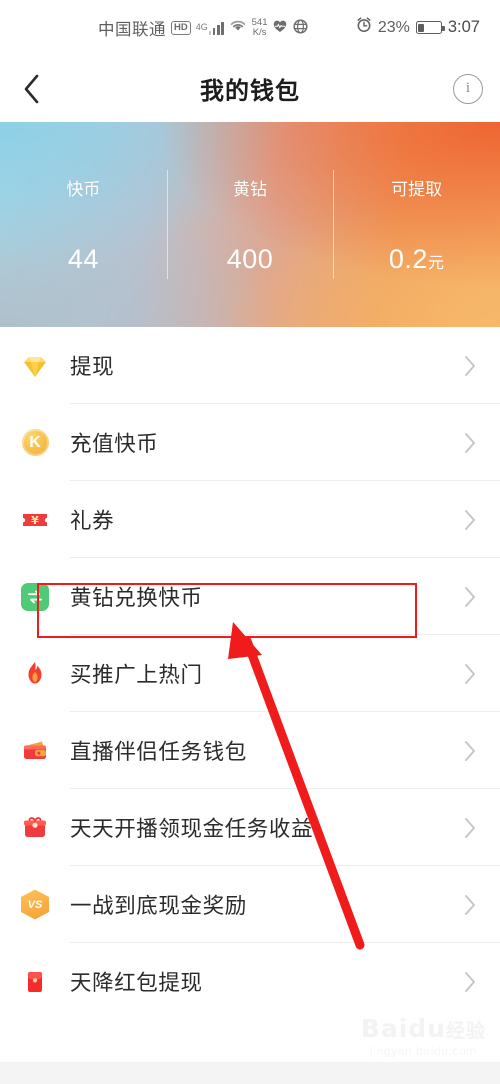 The height and width of the screenshot is (1084, 500). What do you see at coordinates (417, 189) in the screenshot?
I see `stat-label: 可提取` at bounding box center [417, 189].